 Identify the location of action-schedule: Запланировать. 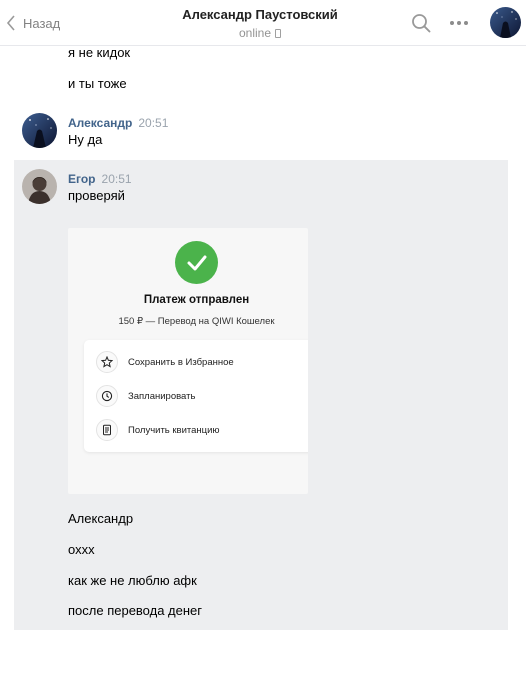
(145, 396).